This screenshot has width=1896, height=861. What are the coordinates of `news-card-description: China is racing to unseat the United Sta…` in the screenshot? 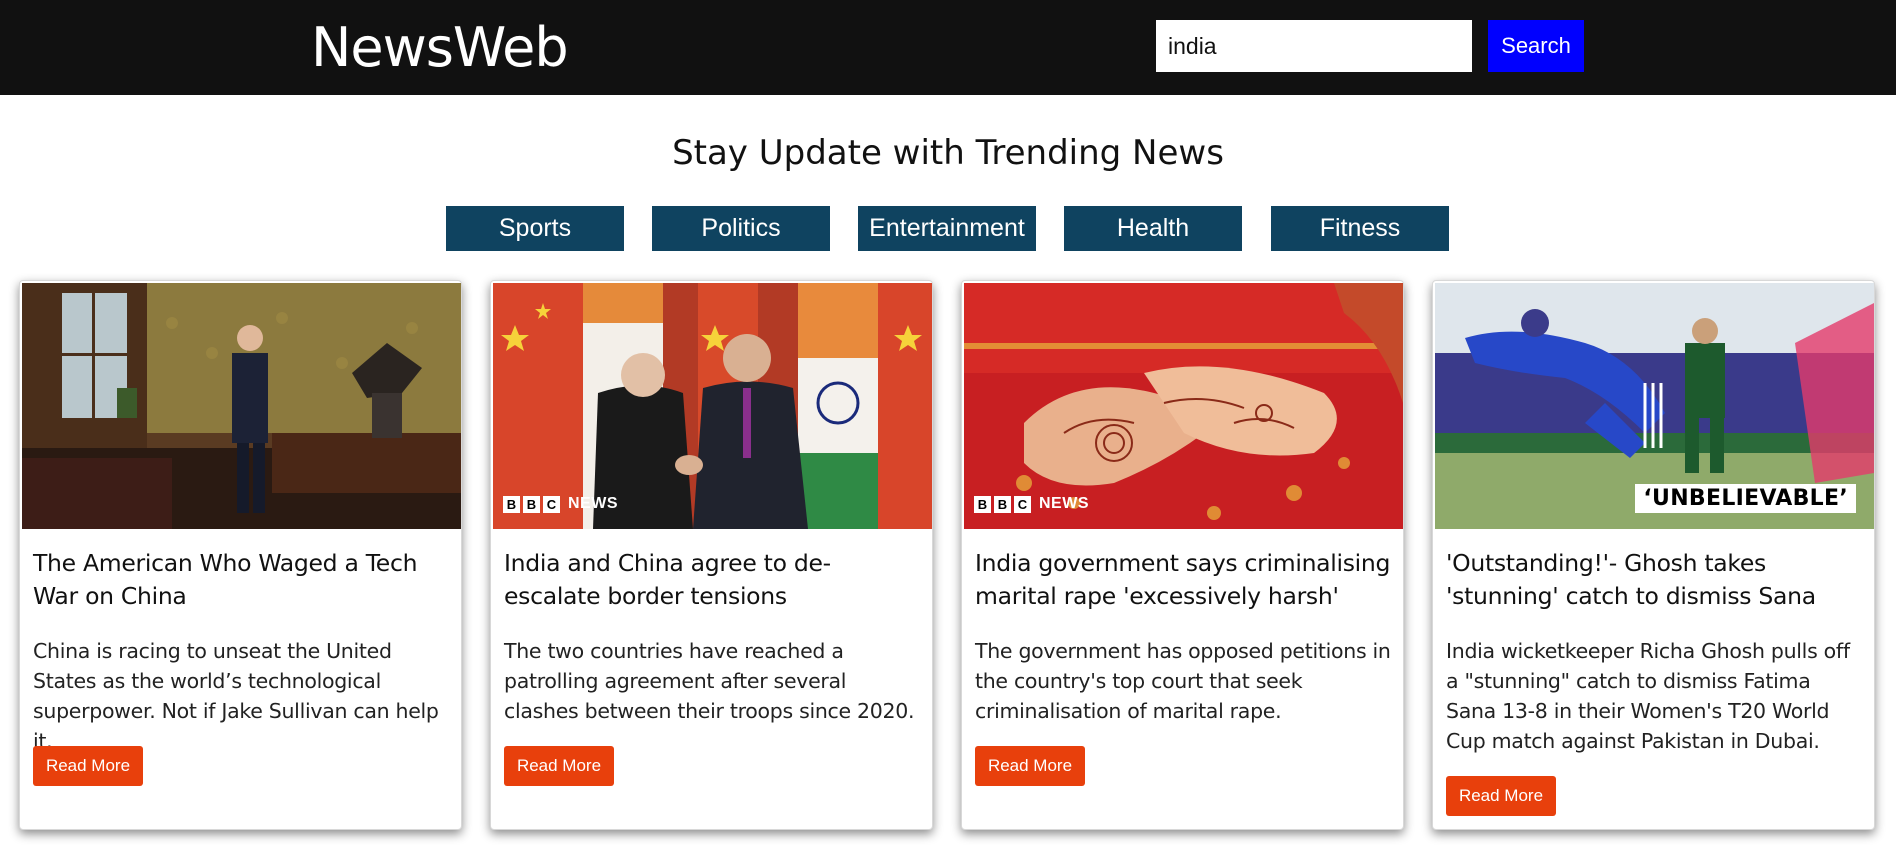 It's located at (236, 696).